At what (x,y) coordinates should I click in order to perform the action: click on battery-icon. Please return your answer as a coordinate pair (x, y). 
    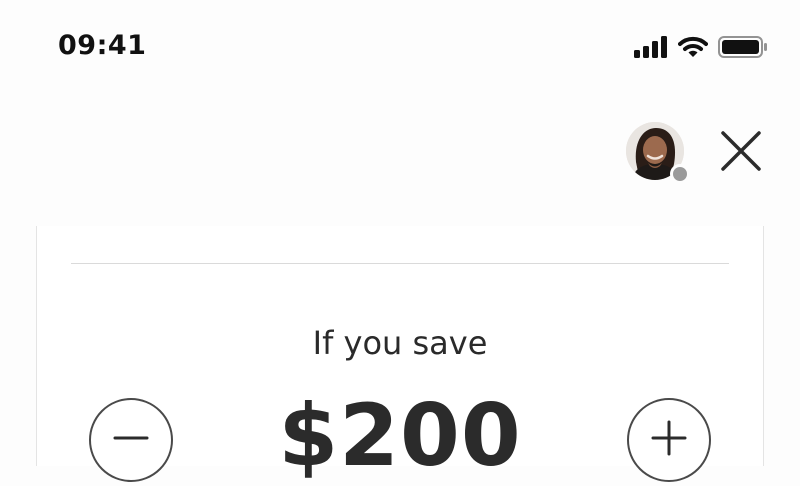
    Looking at the image, I should click on (743, 49).